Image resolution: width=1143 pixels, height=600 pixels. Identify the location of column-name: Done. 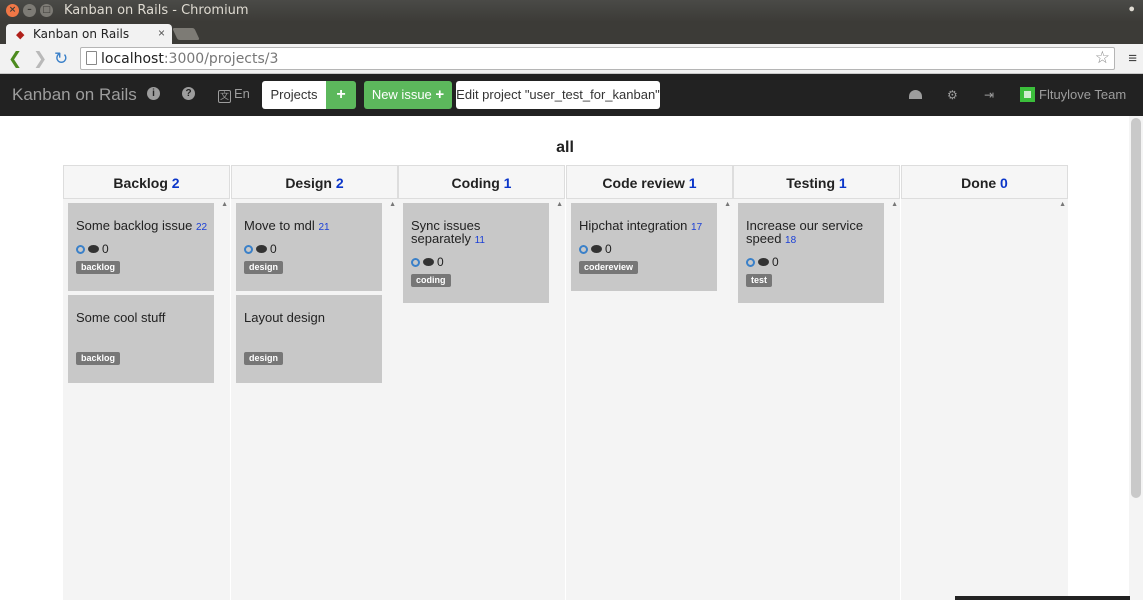
(979, 183).